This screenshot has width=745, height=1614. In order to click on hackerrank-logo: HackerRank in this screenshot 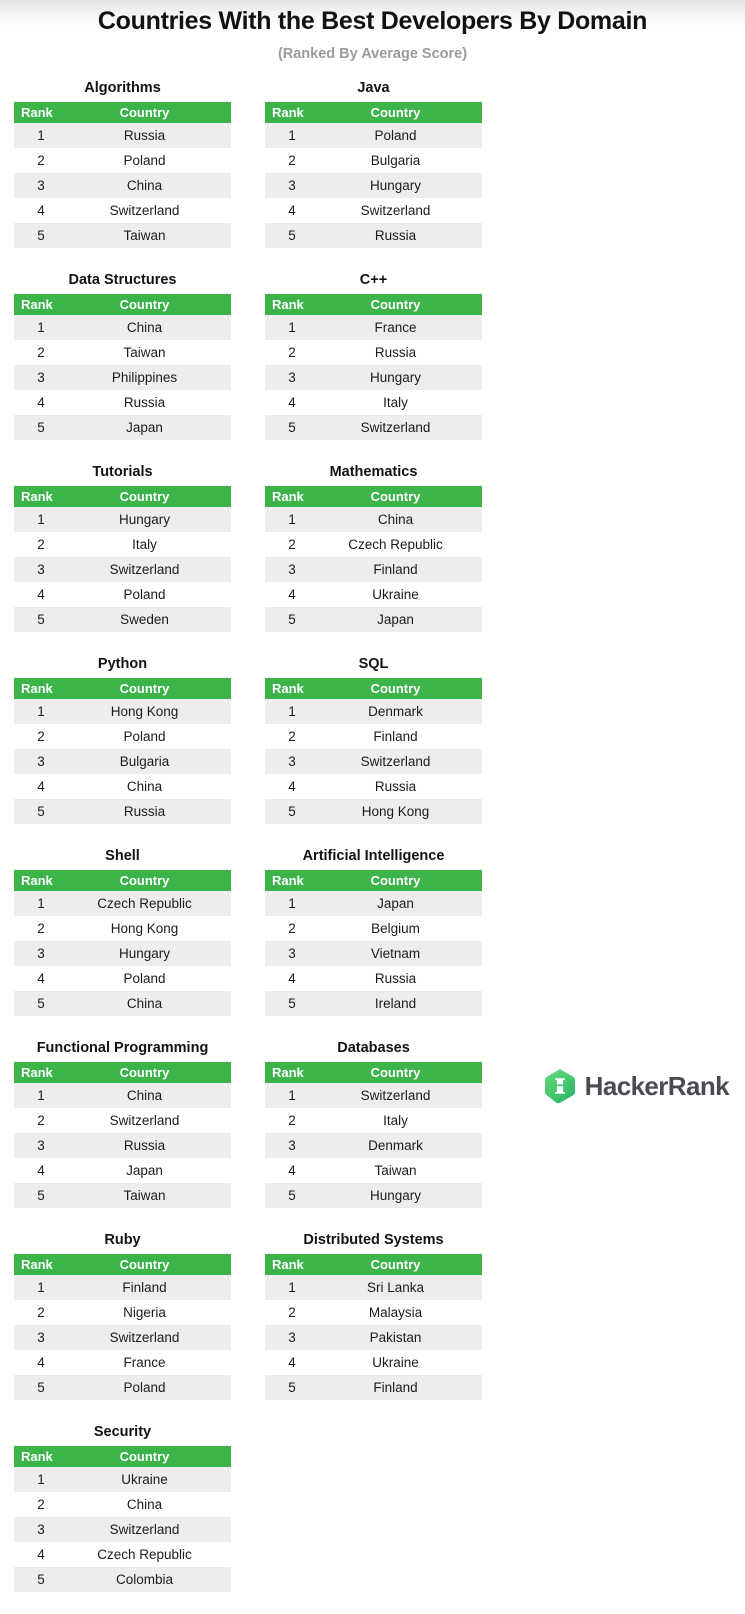, I will do `click(636, 1086)`.